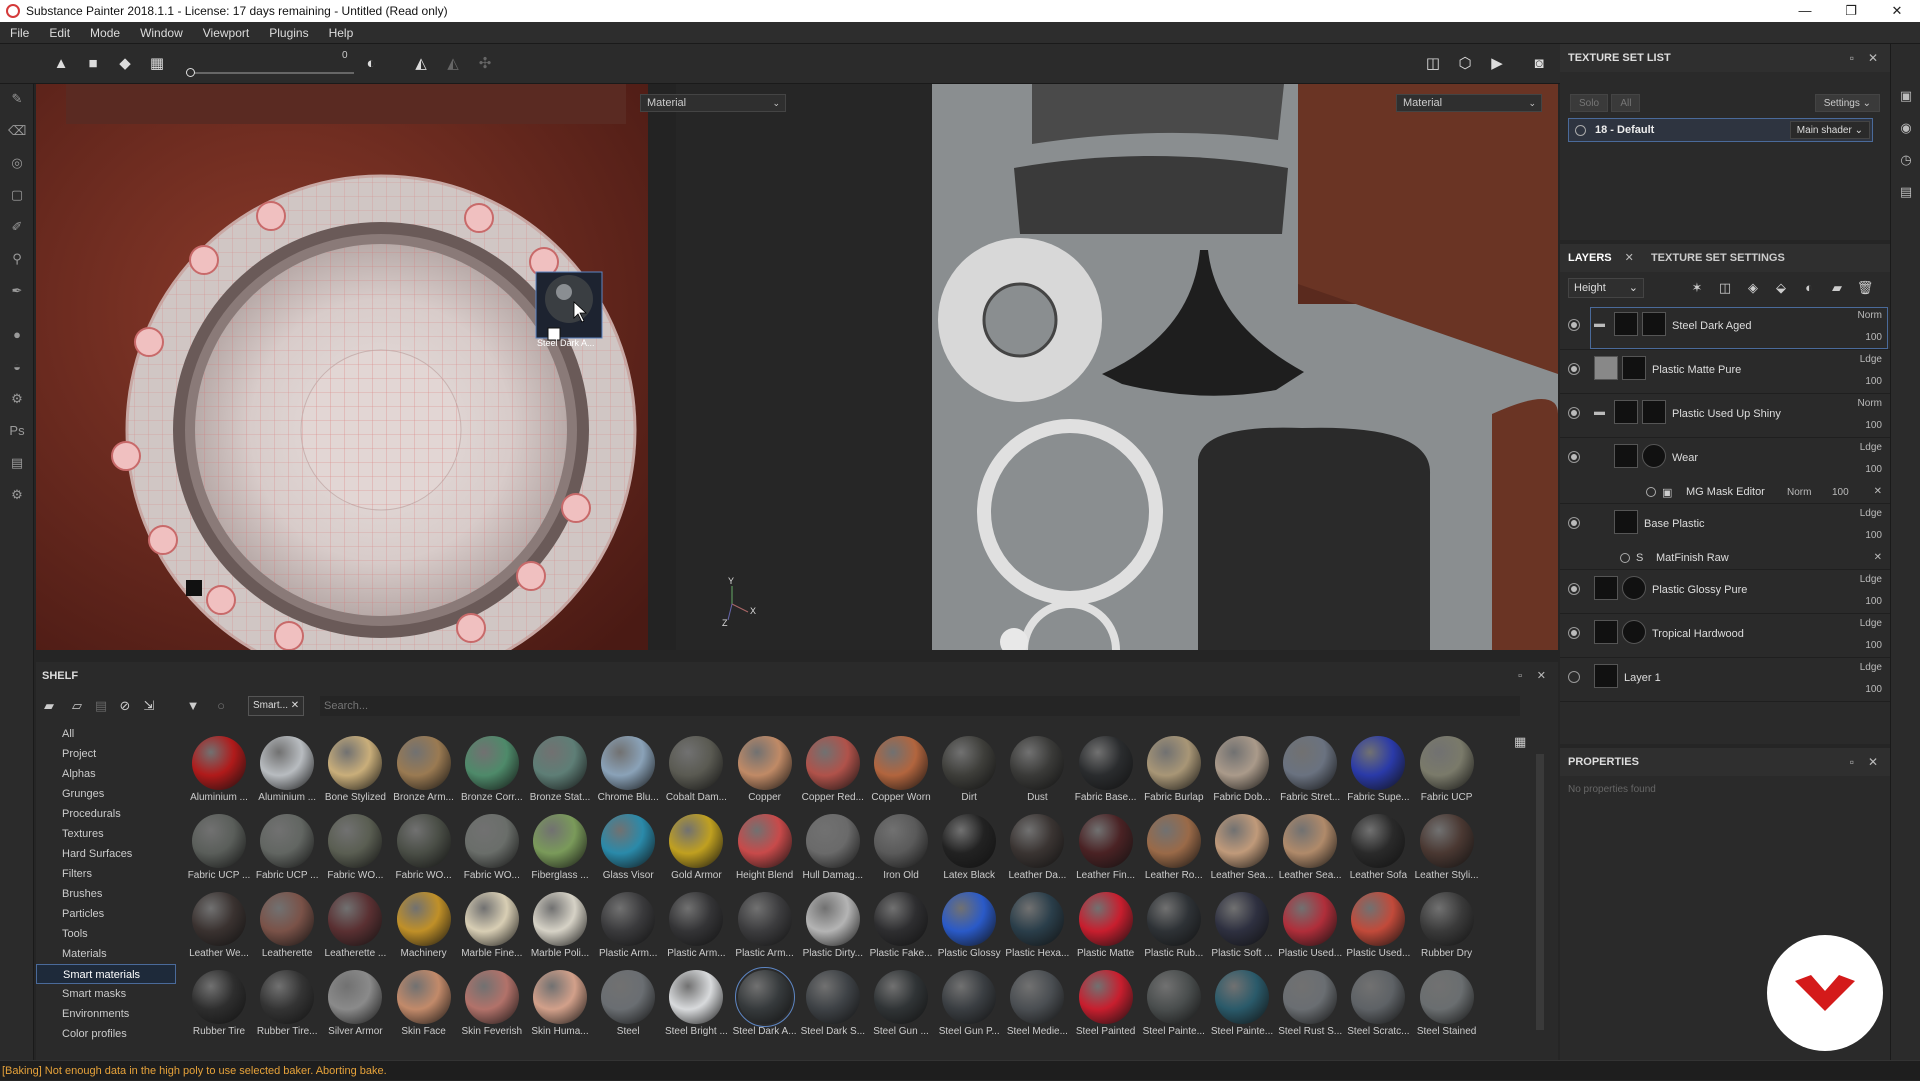  Describe the element at coordinates (920, 706) in the screenshot. I see `shelf-search-input` at that location.